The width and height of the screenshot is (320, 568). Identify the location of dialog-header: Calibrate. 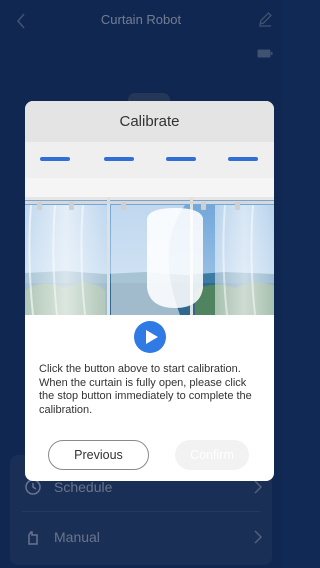
(149, 121).